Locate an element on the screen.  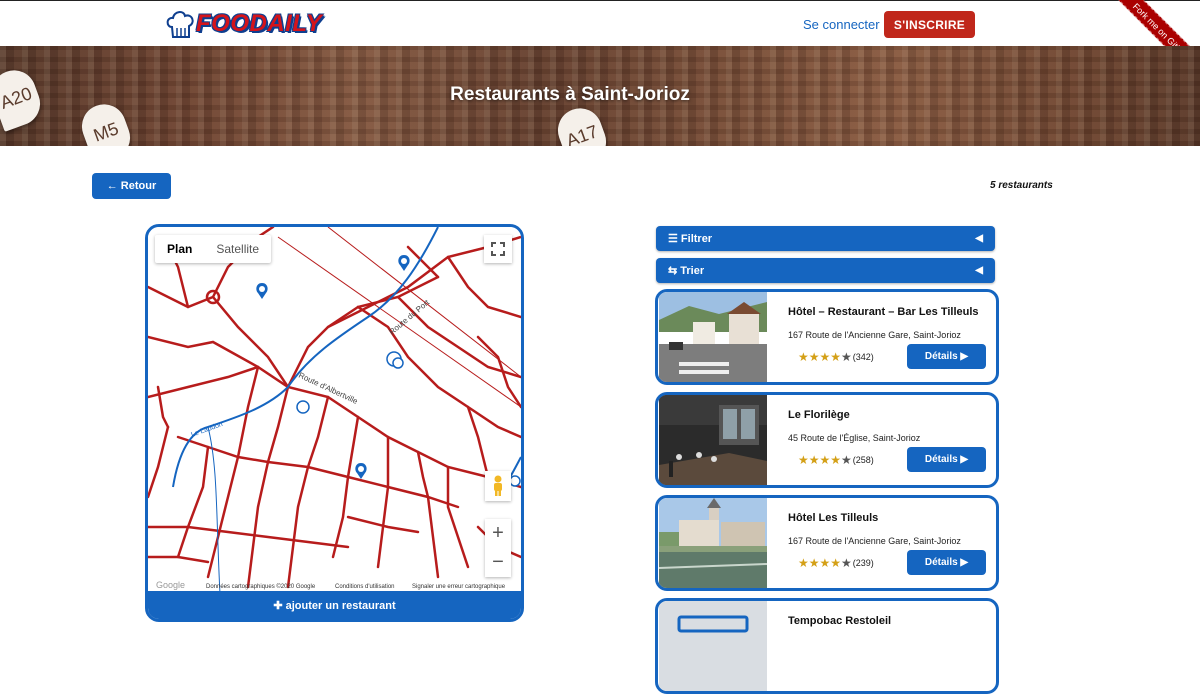
restaurant-count: 5 restaurants is located at coordinates (1021, 185).